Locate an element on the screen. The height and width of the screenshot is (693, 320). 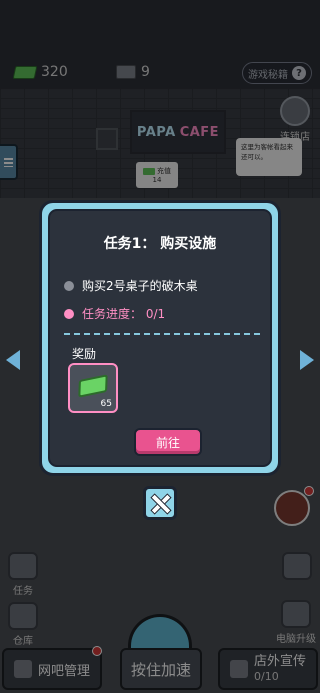
task-item: 购买2号桌子的破木桌 is located at coordinates (131, 285).